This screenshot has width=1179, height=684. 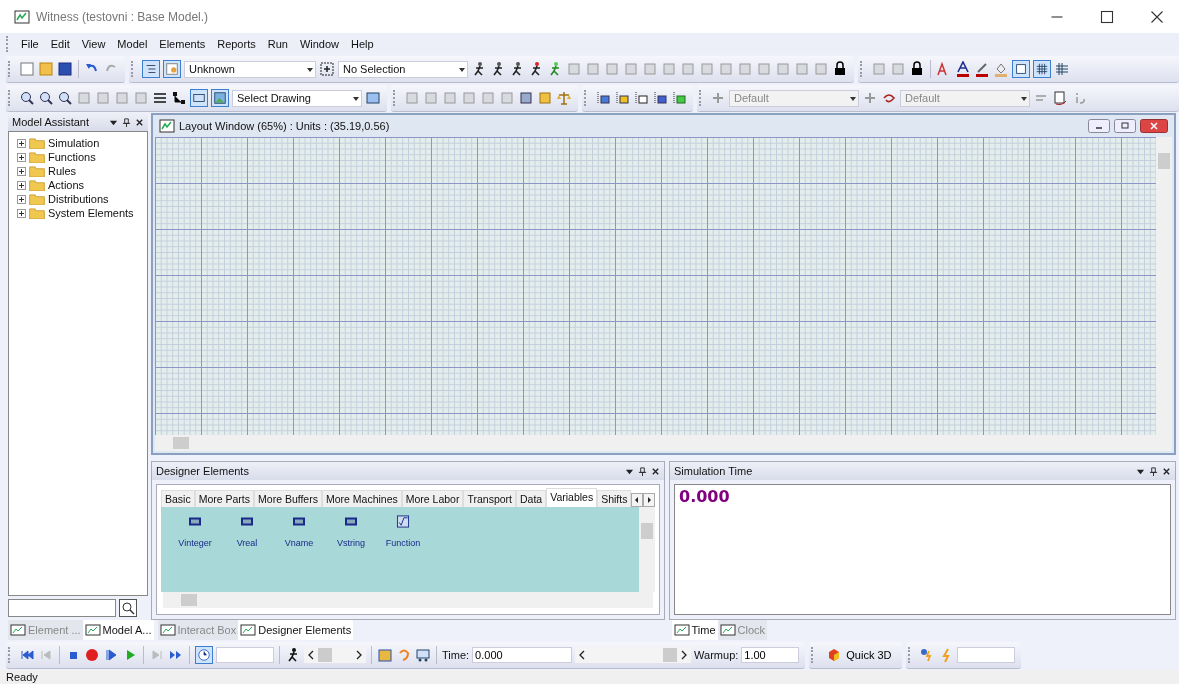 What do you see at coordinates (982, 69) in the screenshot?
I see `pen-color-icon` at bounding box center [982, 69].